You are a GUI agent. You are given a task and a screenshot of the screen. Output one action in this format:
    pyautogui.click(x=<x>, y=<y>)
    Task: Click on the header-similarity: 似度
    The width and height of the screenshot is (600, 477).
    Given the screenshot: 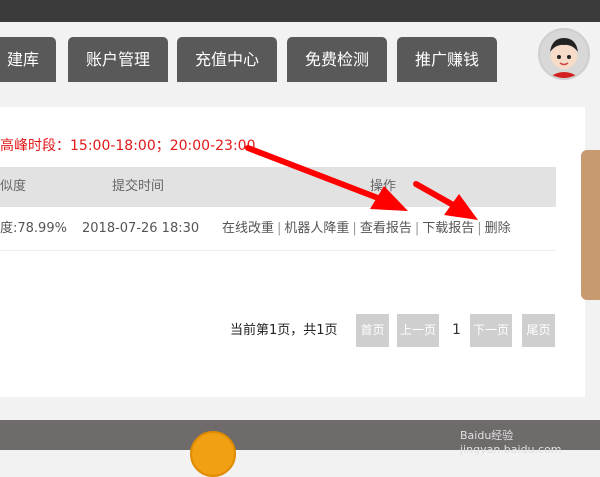 What is the action you would take?
    pyautogui.click(x=13, y=187)
    